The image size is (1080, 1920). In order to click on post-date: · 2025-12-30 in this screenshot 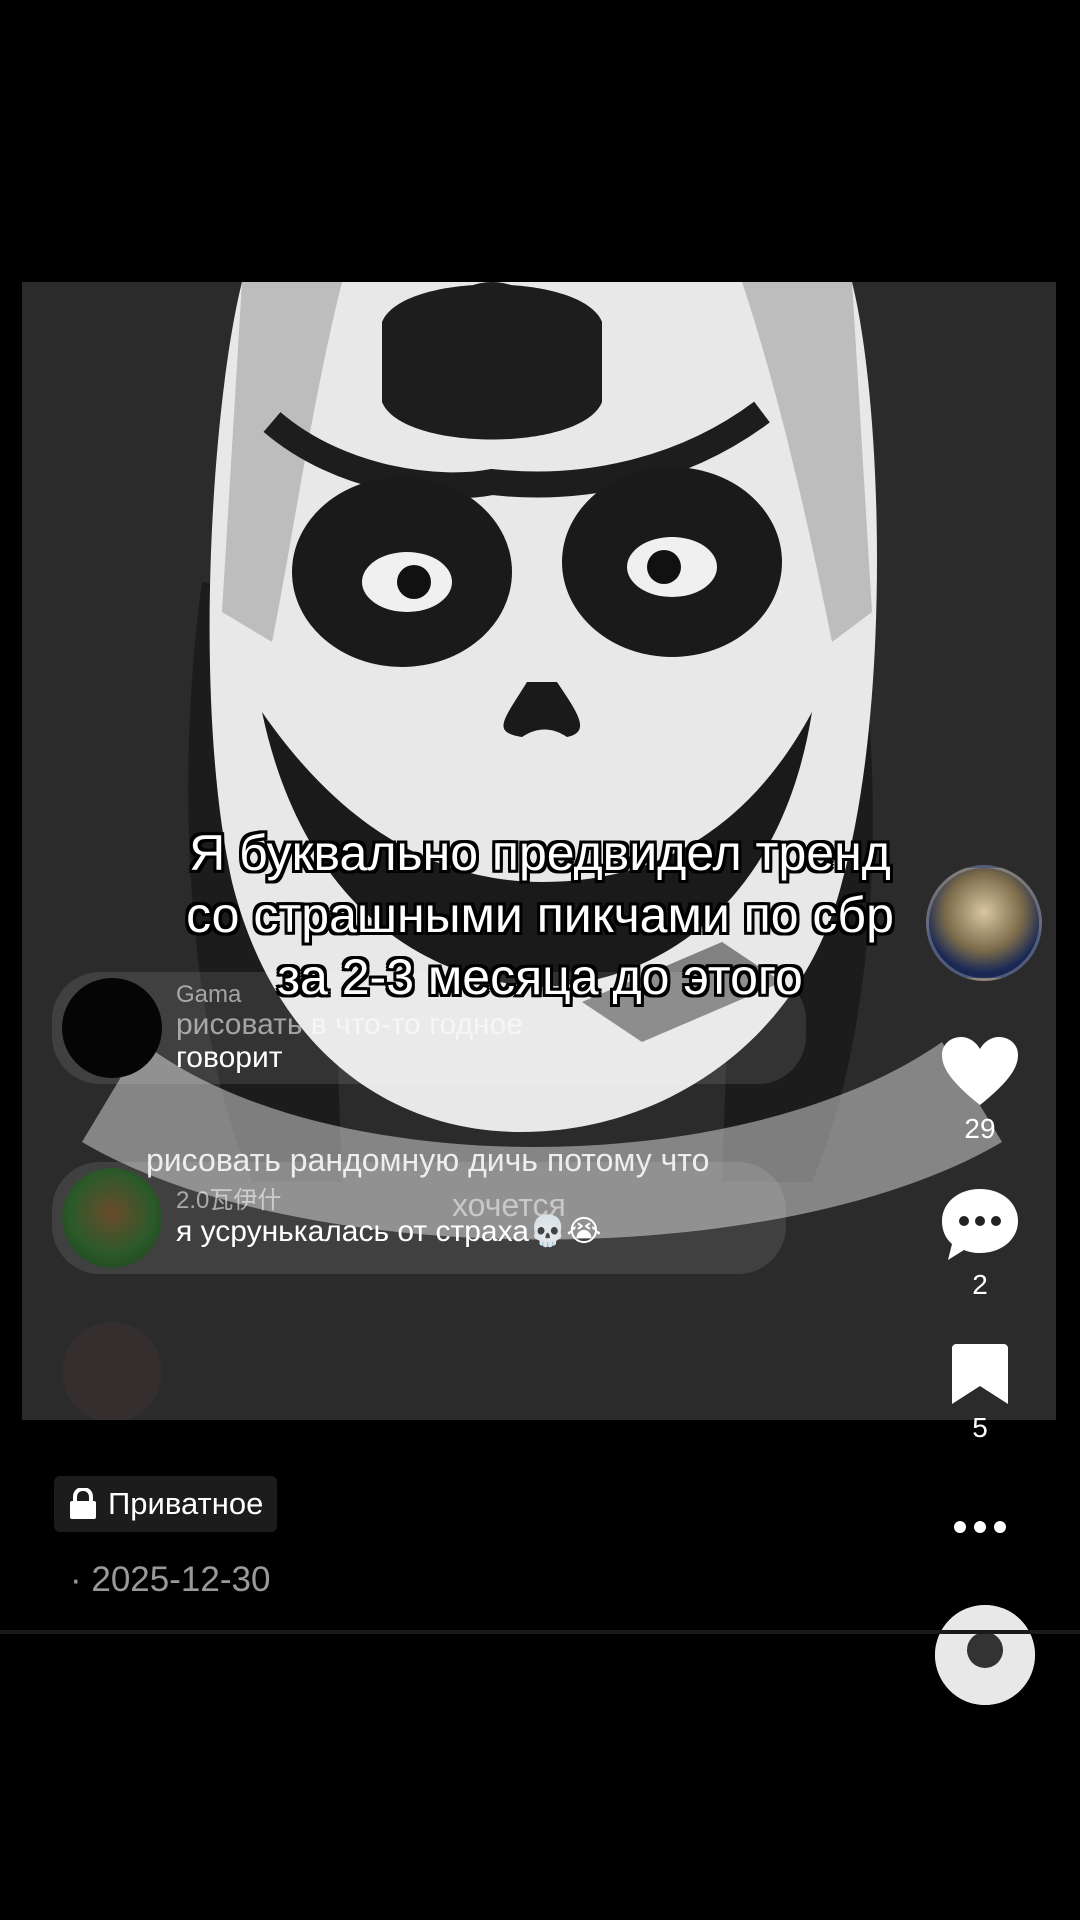, I will do `click(170, 1579)`.